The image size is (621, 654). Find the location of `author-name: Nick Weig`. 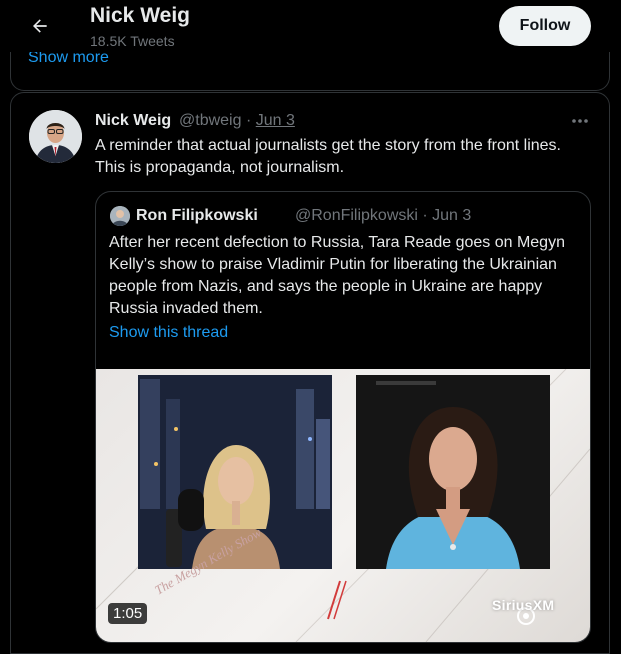

author-name: Nick Weig is located at coordinates (133, 121).